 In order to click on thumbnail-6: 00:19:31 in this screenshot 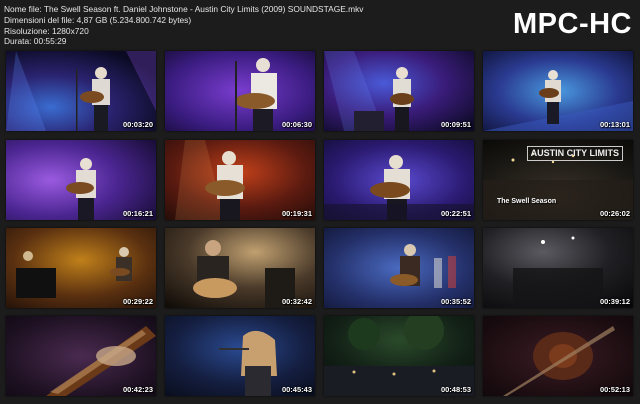, I will do `click(240, 180)`.